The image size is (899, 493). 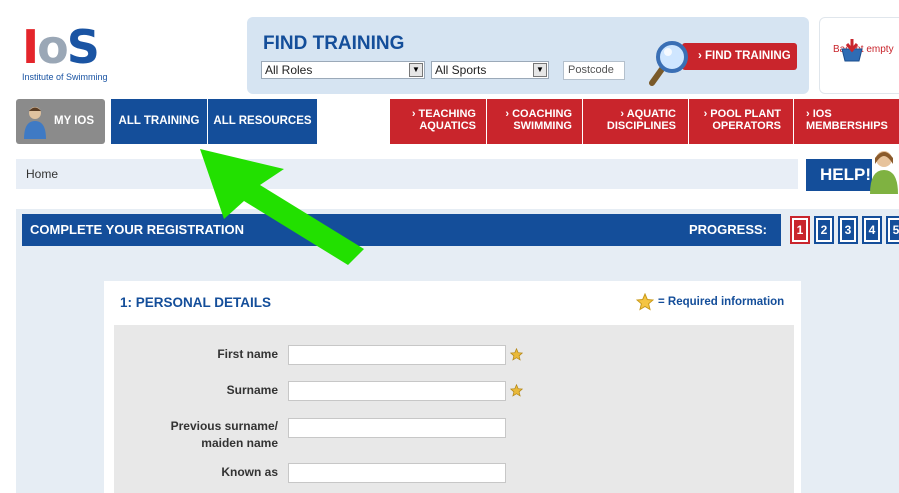 I want to click on nav-ios-memberships-line1: › IOS, so click(x=819, y=114).